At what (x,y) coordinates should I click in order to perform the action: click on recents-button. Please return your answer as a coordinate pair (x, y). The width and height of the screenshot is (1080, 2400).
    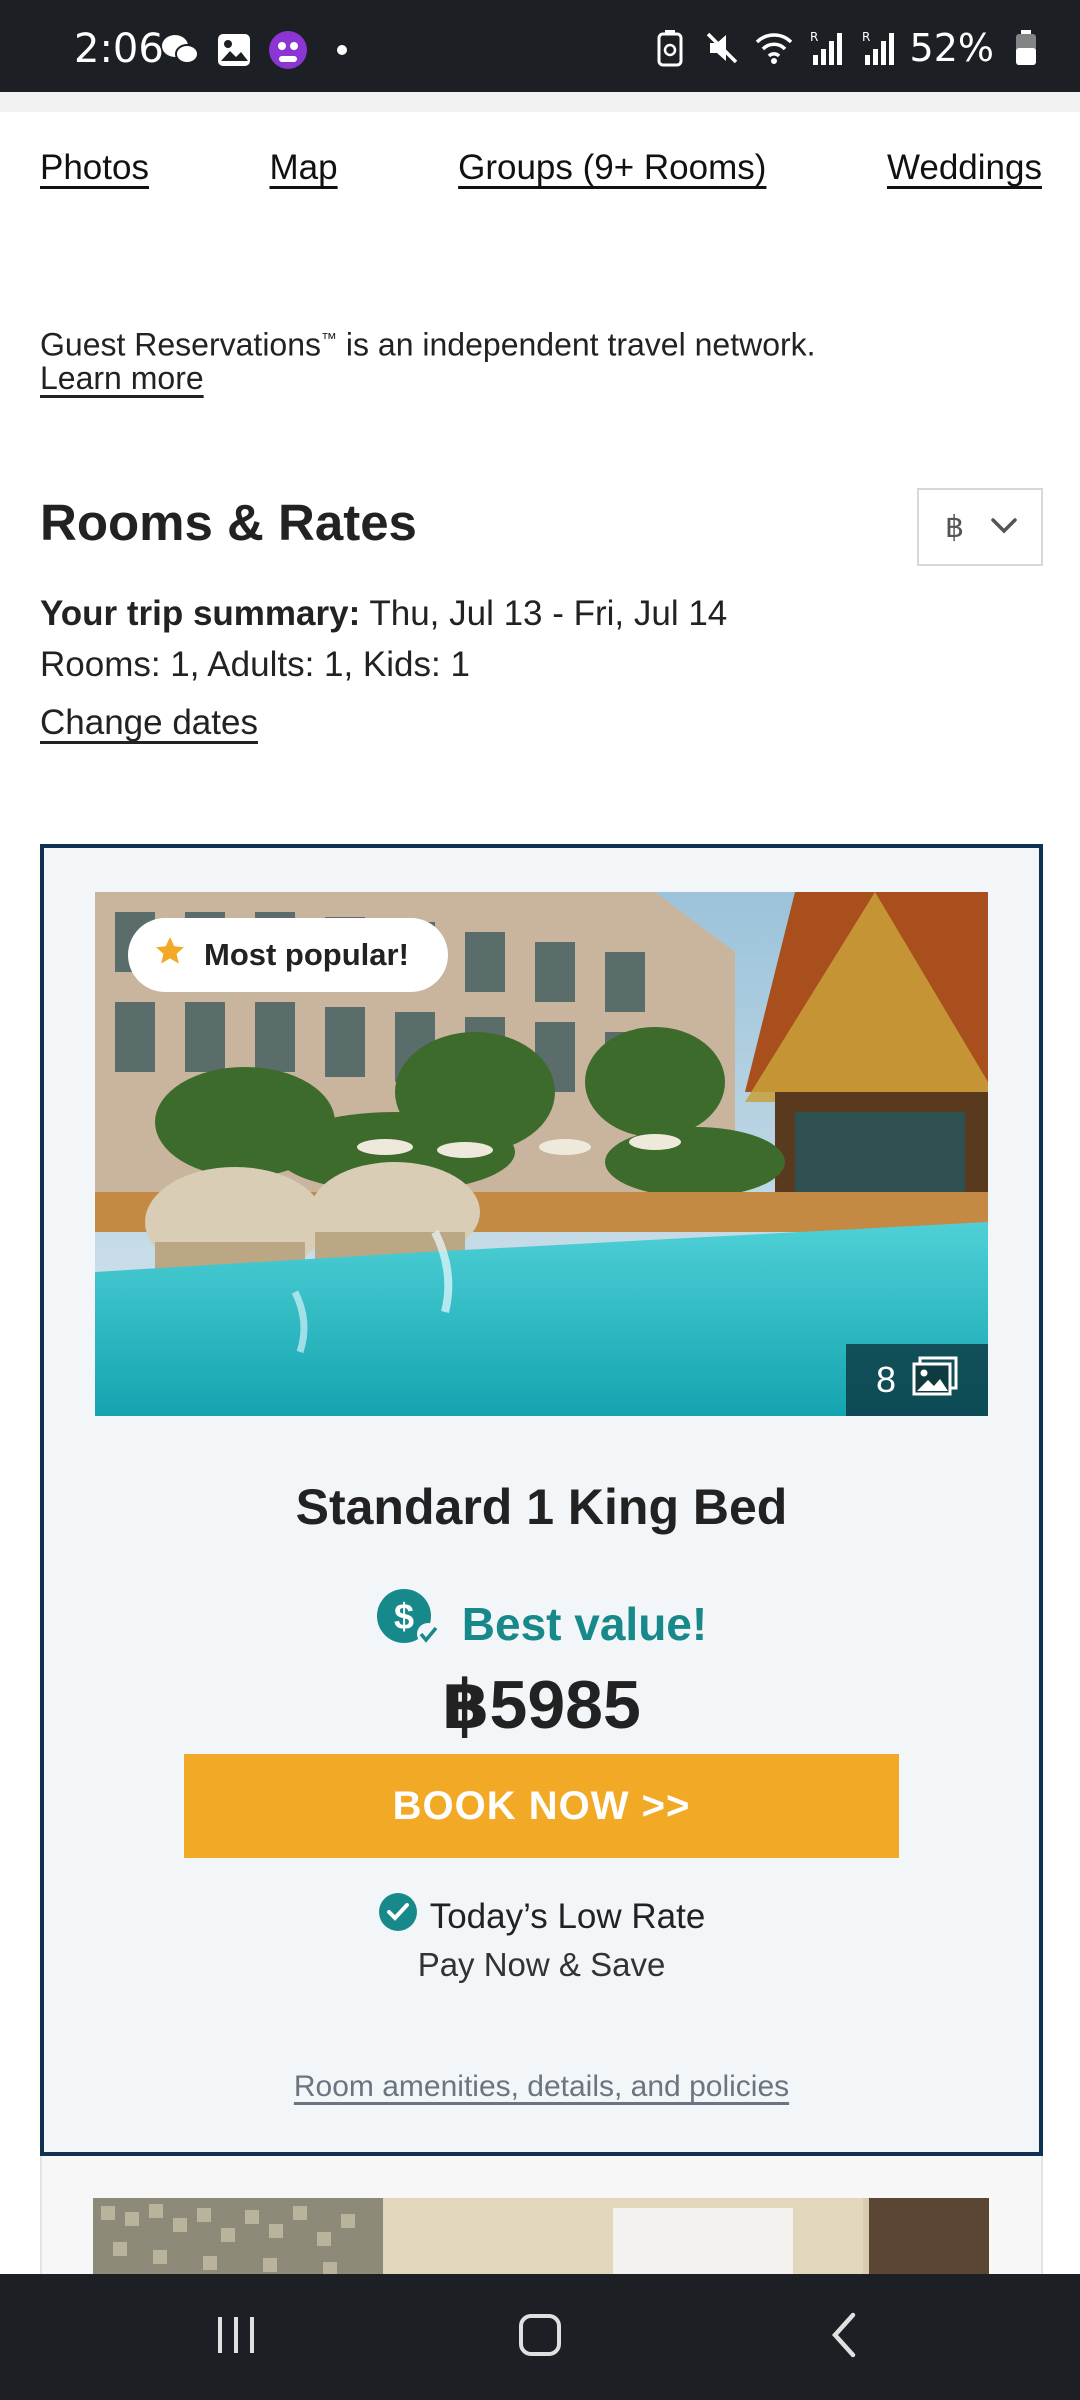
    Looking at the image, I should click on (236, 2337).